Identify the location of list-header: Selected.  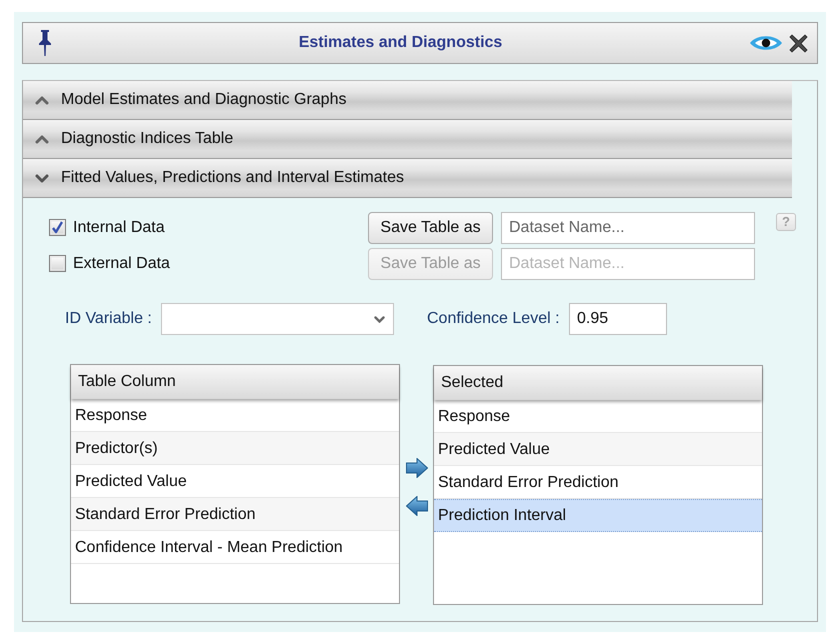
(598, 383).